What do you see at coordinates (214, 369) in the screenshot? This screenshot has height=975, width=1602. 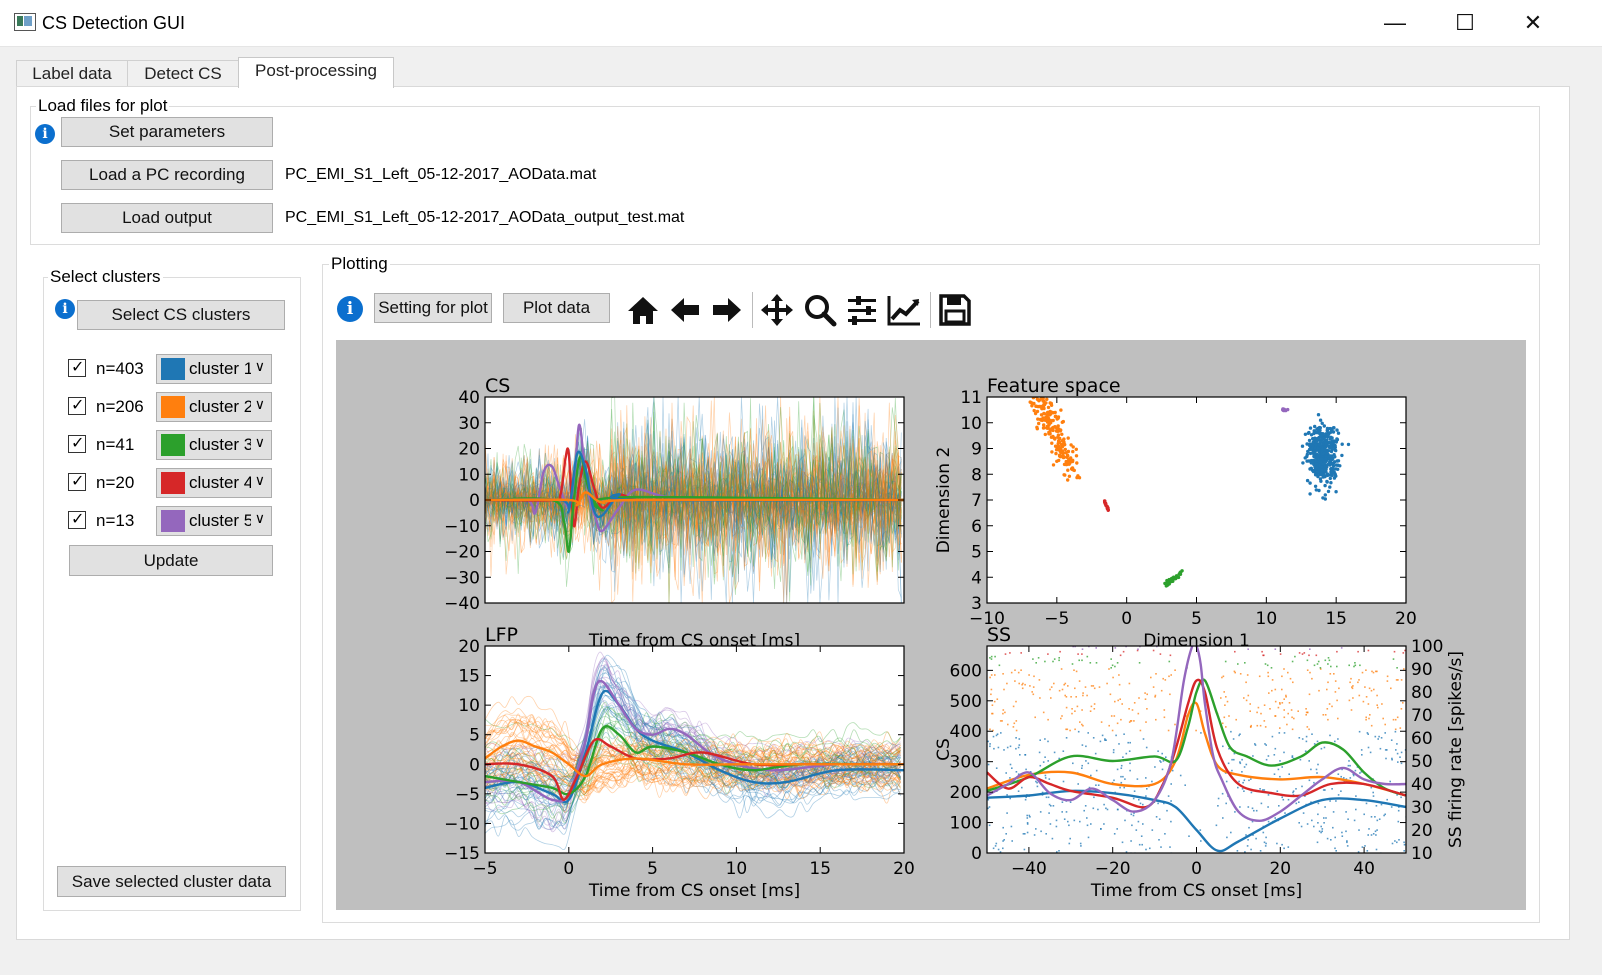 I see `cluster-color-select-1: cluster 1 ∨` at bounding box center [214, 369].